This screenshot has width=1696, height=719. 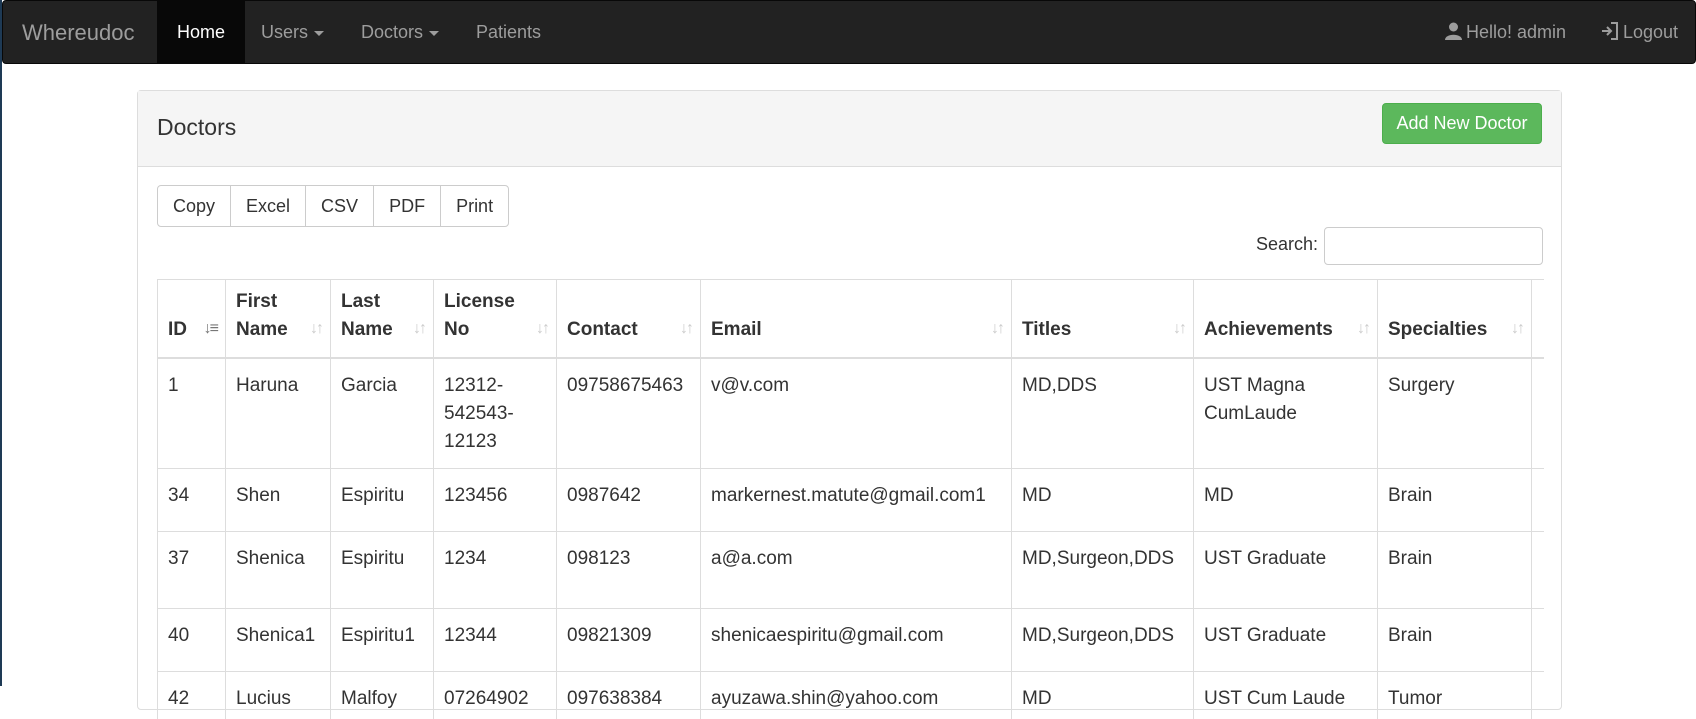 I want to click on logout-icon, so click(x=1610, y=31).